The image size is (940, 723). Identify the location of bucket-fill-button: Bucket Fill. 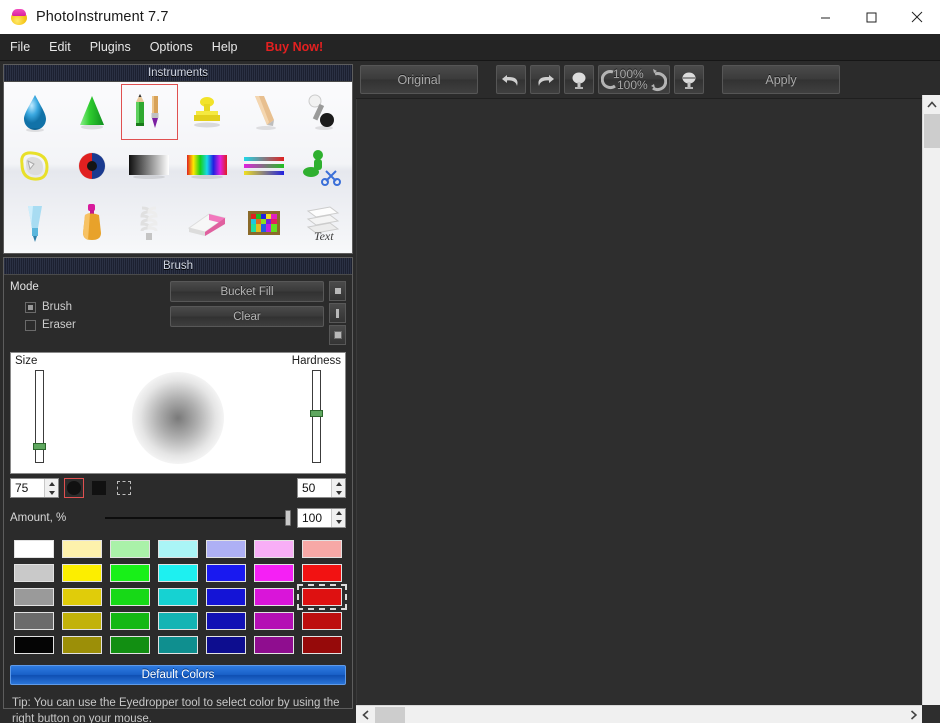
(247, 291).